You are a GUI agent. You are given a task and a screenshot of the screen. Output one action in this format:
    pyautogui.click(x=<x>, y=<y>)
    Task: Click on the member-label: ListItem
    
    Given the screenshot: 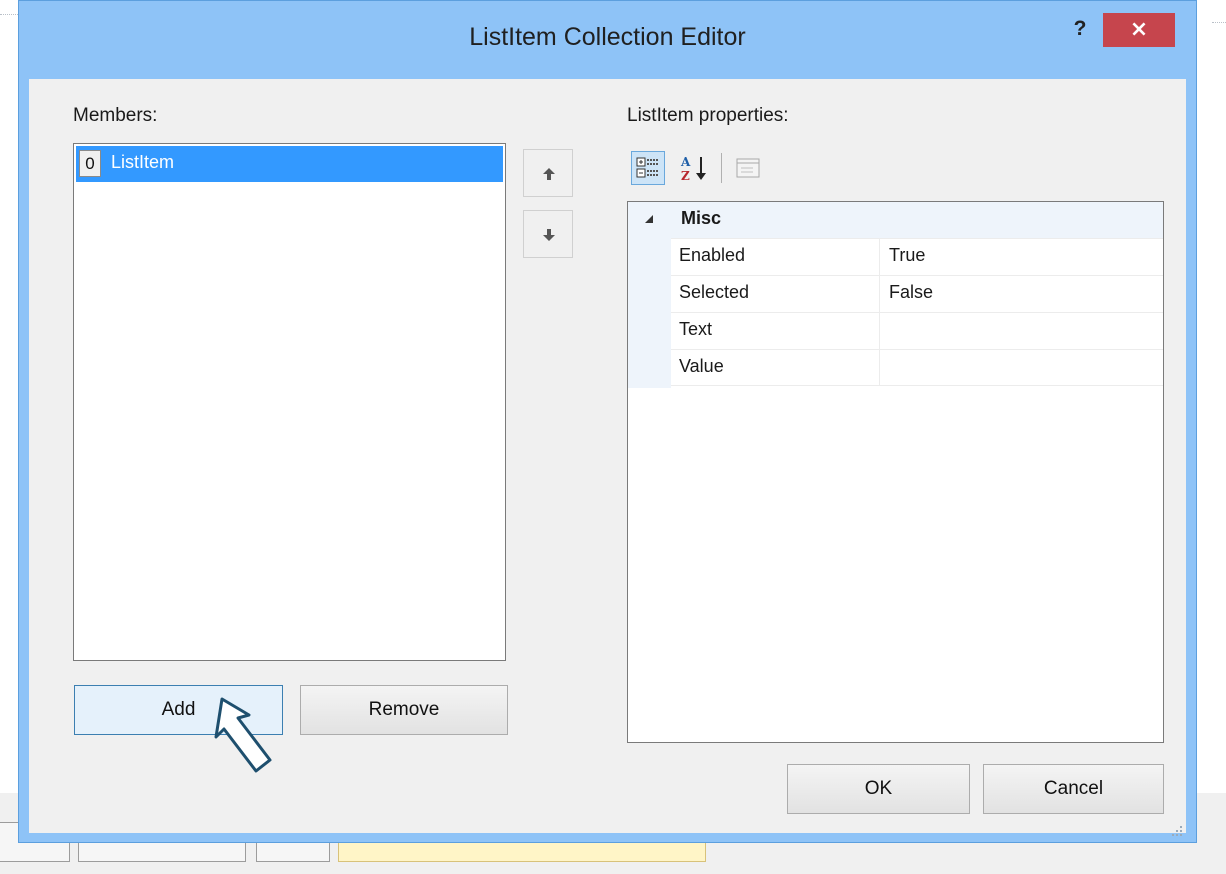 What is the action you would take?
    pyautogui.click(x=143, y=162)
    